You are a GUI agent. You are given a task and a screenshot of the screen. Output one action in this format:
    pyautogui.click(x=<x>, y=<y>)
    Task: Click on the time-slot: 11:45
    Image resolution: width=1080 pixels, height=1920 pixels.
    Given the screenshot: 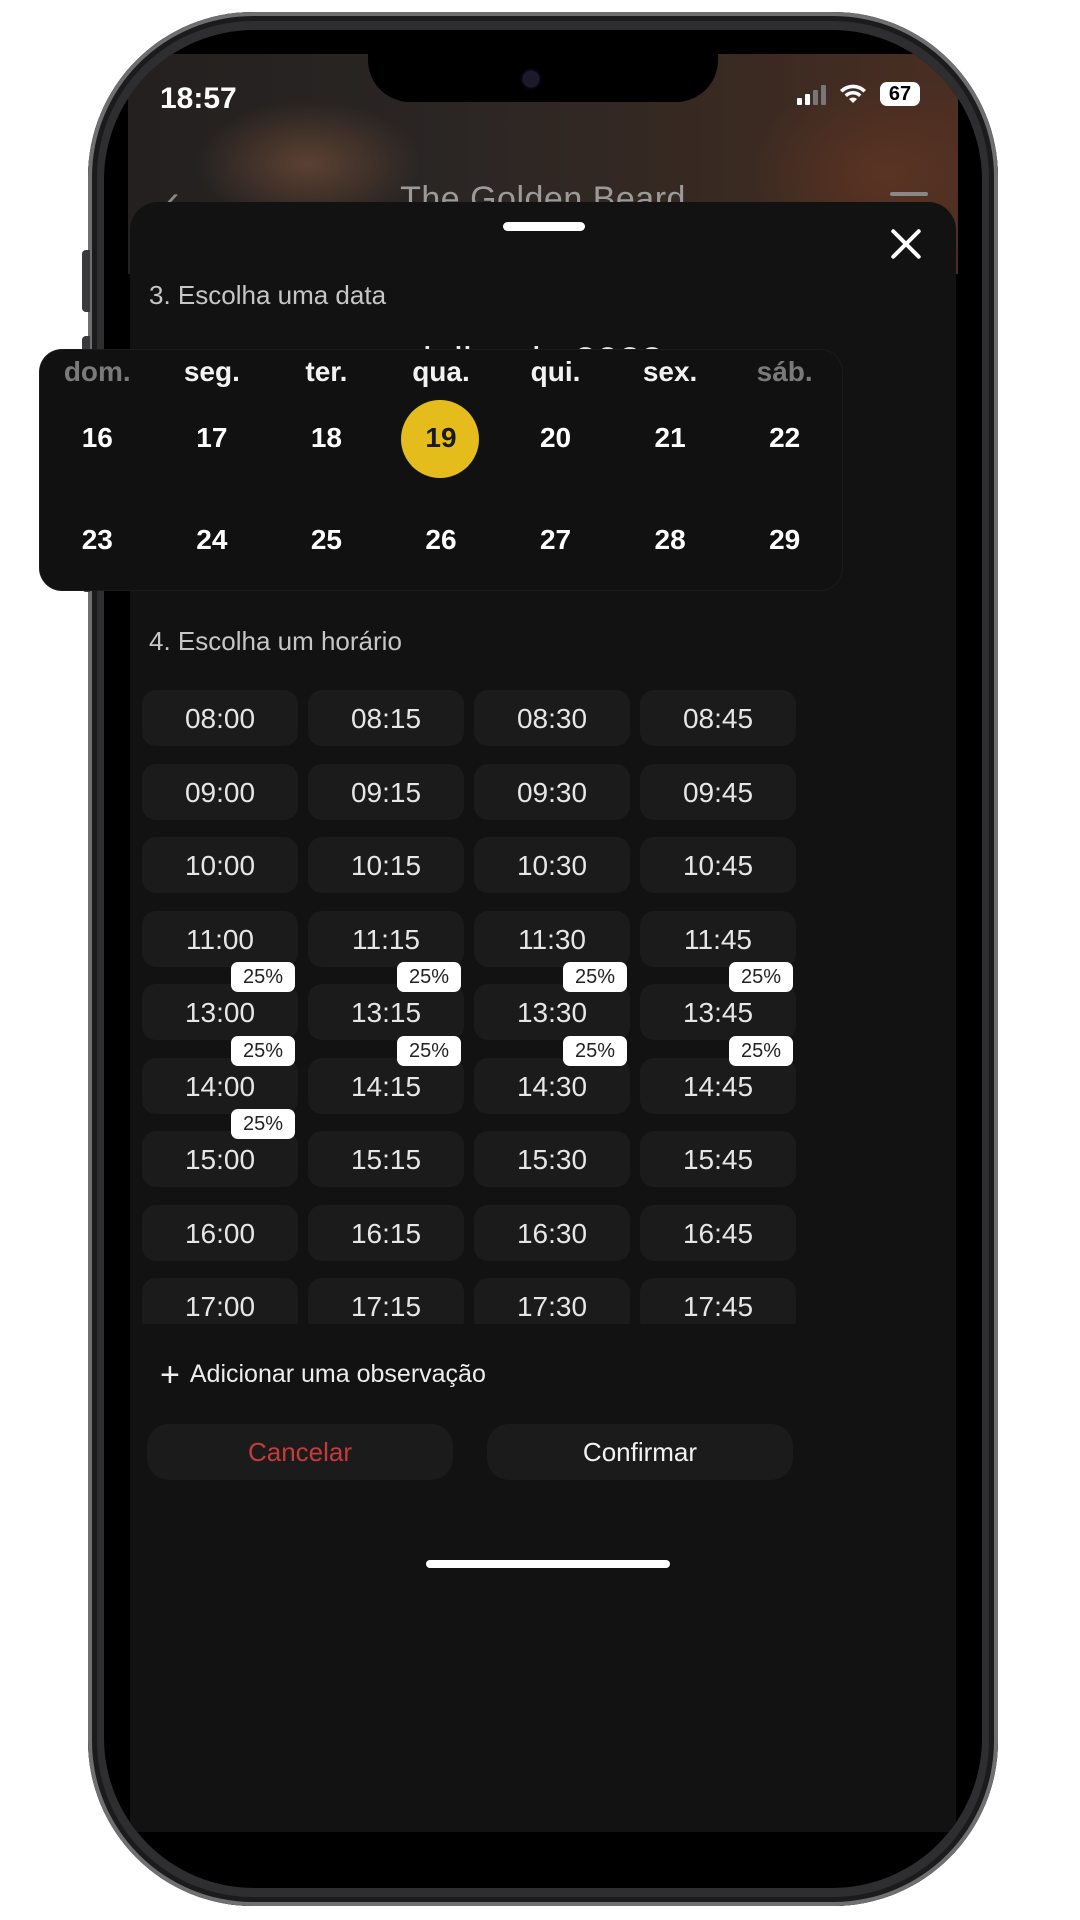 What is the action you would take?
    pyautogui.click(x=718, y=938)
    